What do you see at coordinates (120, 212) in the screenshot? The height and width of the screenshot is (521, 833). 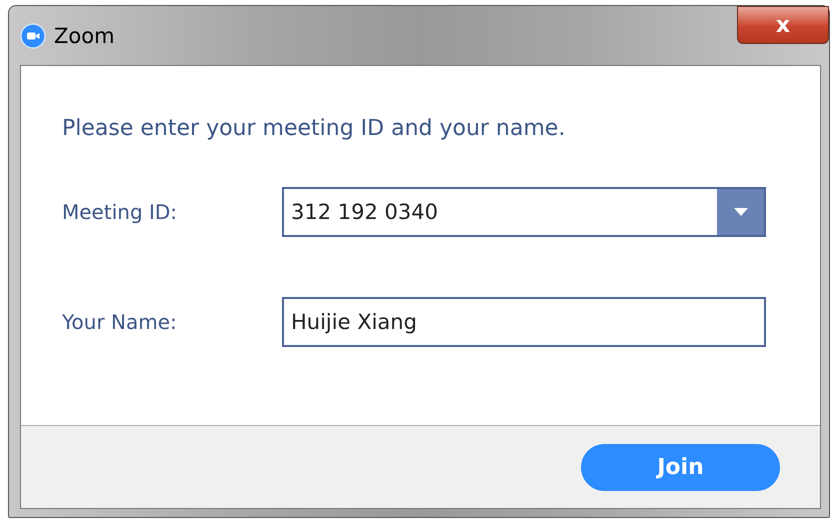 I see `field-label: Meeting ID:` at bounding box center [120, 212].